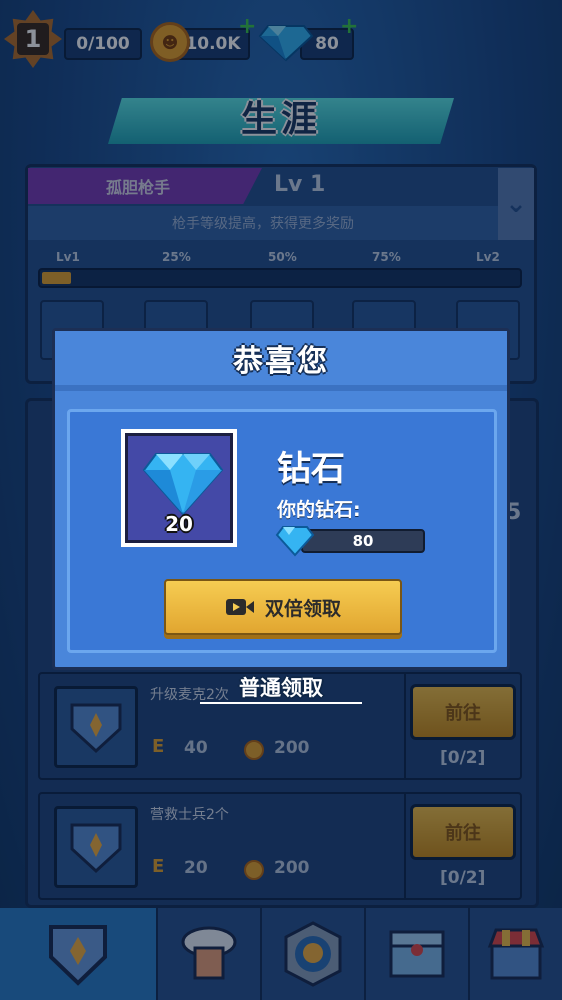 This screenshot has width=562, height=1000. Describe the element at coordinates (281, 361) in the screenshot. I see `modal-title: 恭喜您` at that location.